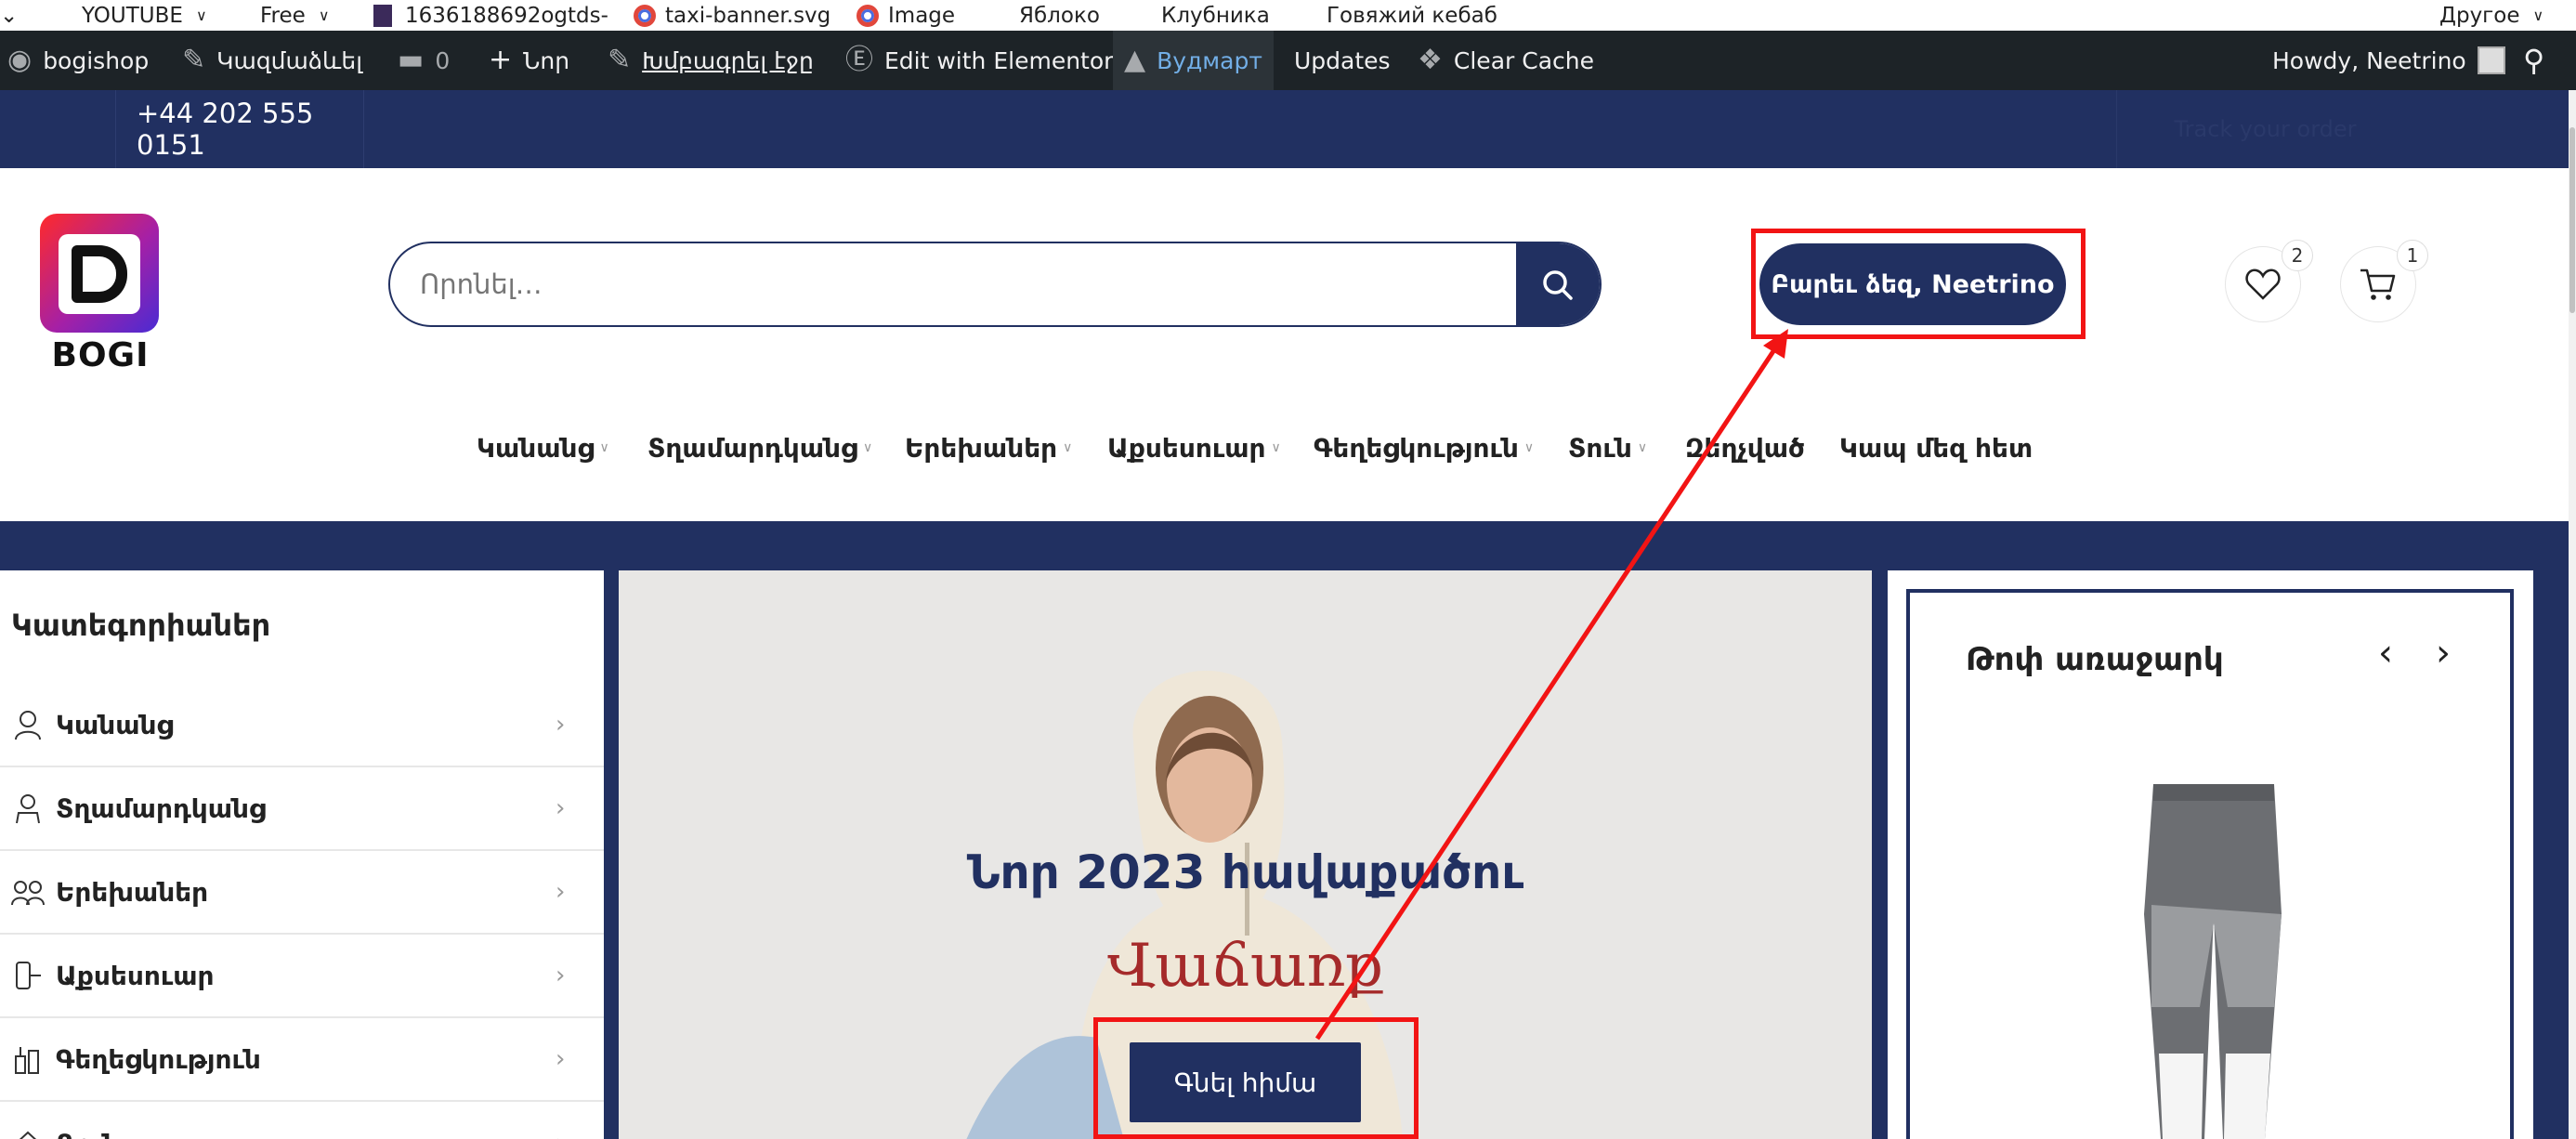 The image size is (2576, 1139). What do you see at coordinates (2572, 220) in the screenshot?
I see `scrollbar-thumb` at bounding box center [2572, 220].